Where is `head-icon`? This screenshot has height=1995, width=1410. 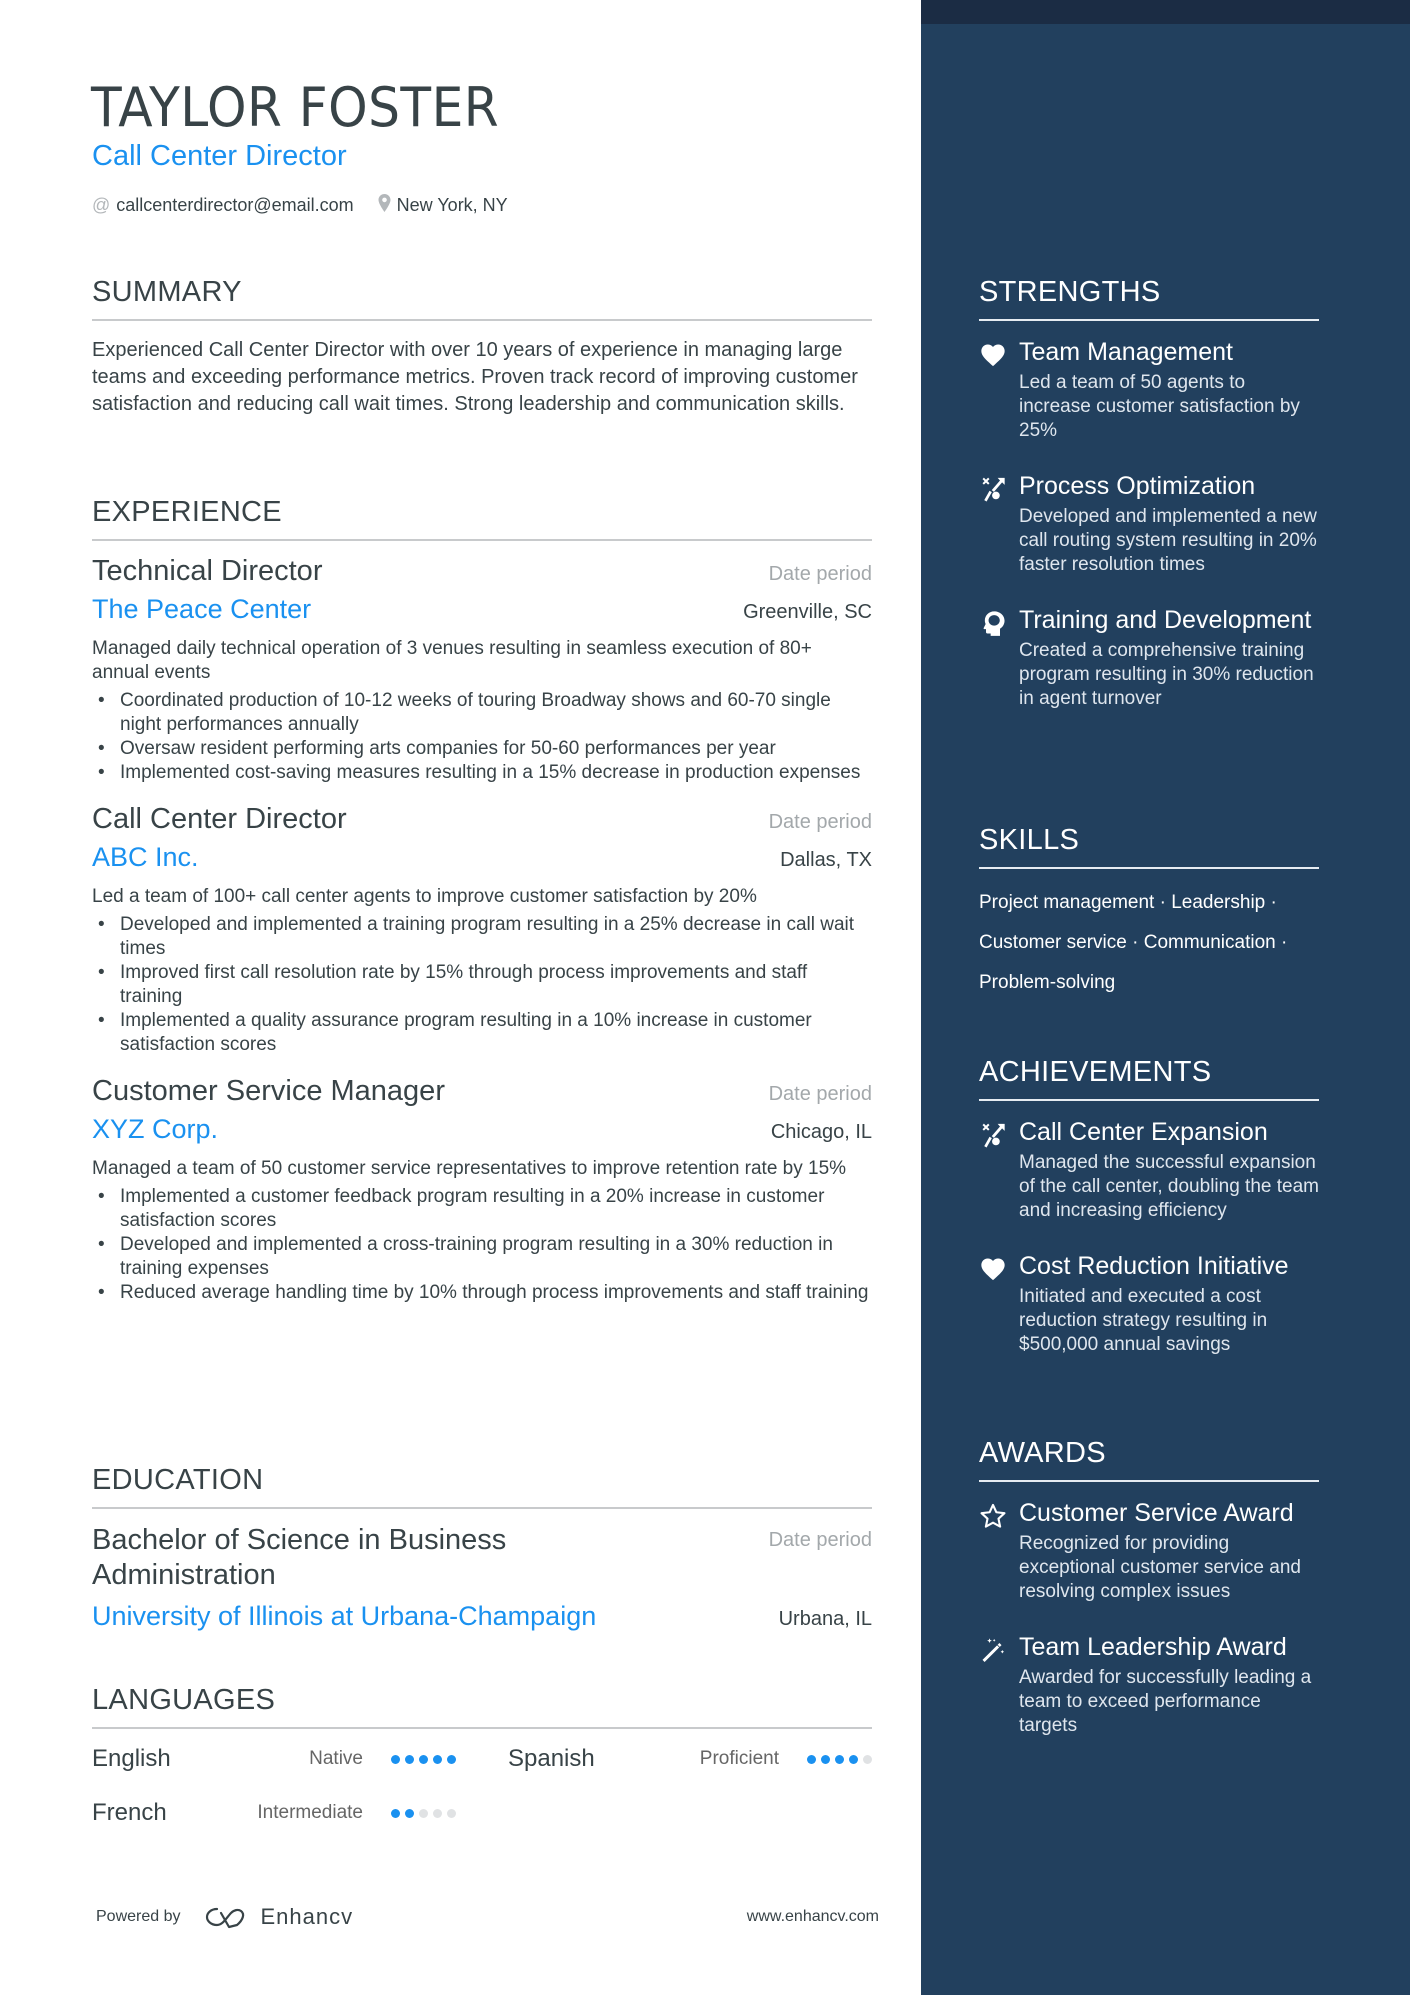
head-icon is located at coordinates (999, 658).